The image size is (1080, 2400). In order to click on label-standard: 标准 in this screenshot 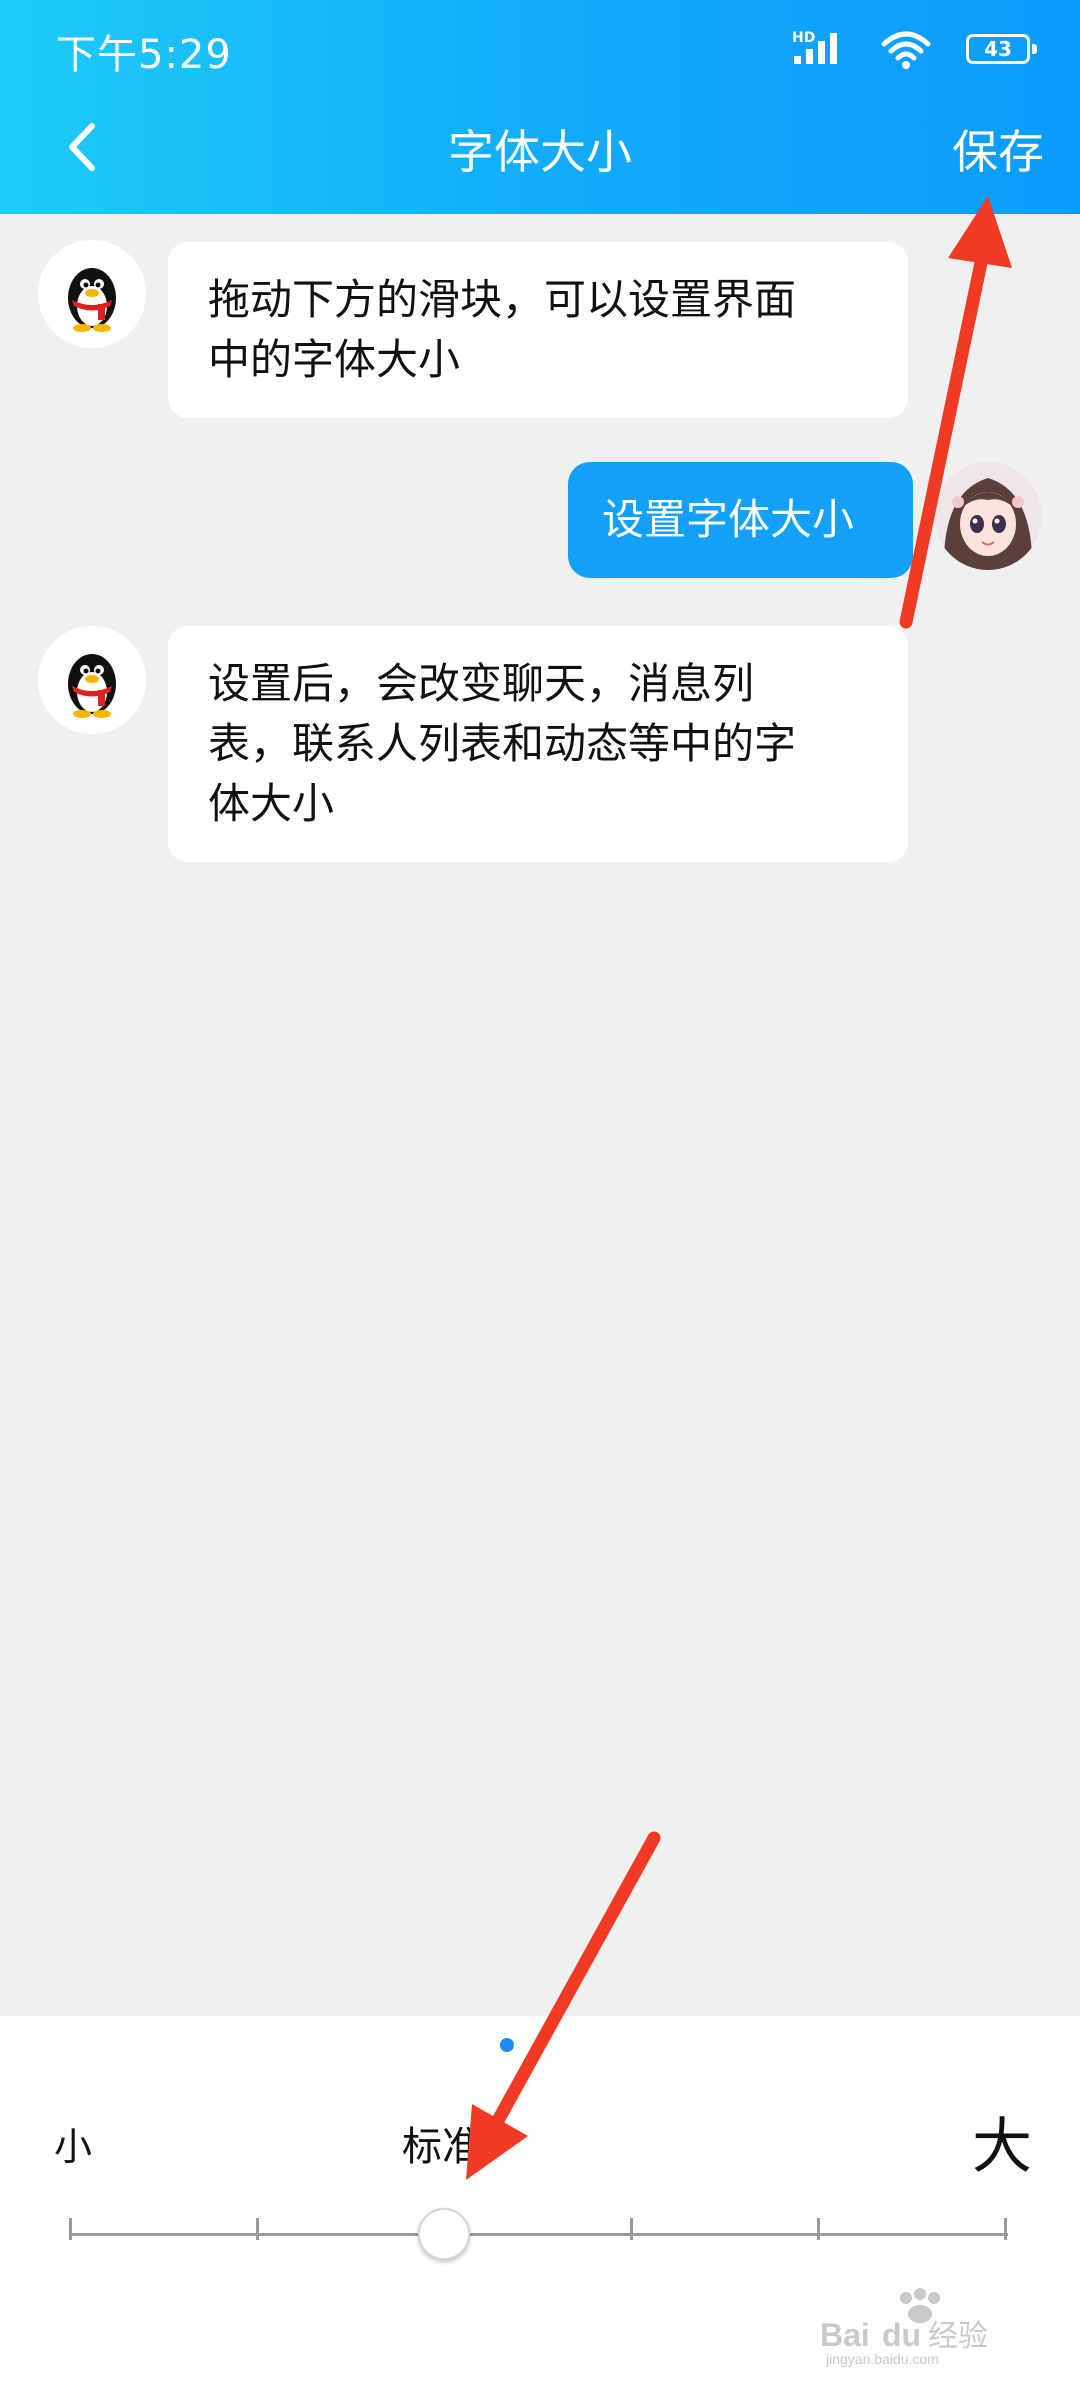, I will do `click(442, 2147)`.